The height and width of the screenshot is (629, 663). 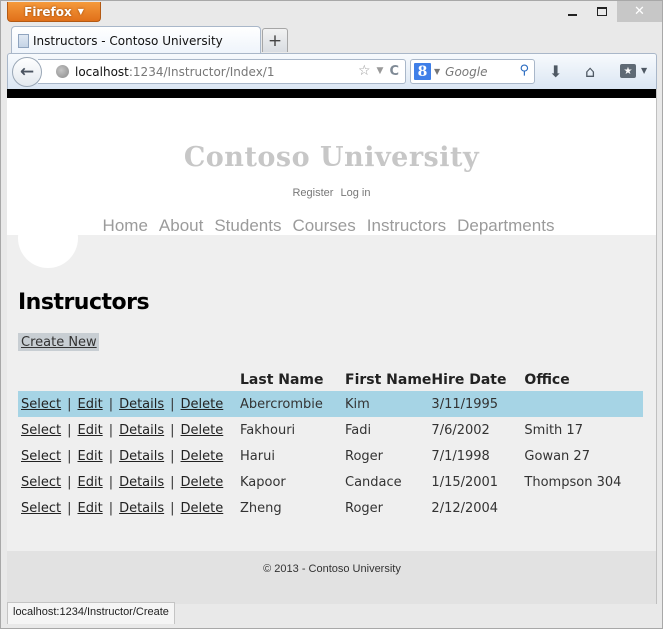 What do you see at coordinates (323, 226) in the screenshot?
I see `nav-courses: Courses` at bounding box center [323, 226].